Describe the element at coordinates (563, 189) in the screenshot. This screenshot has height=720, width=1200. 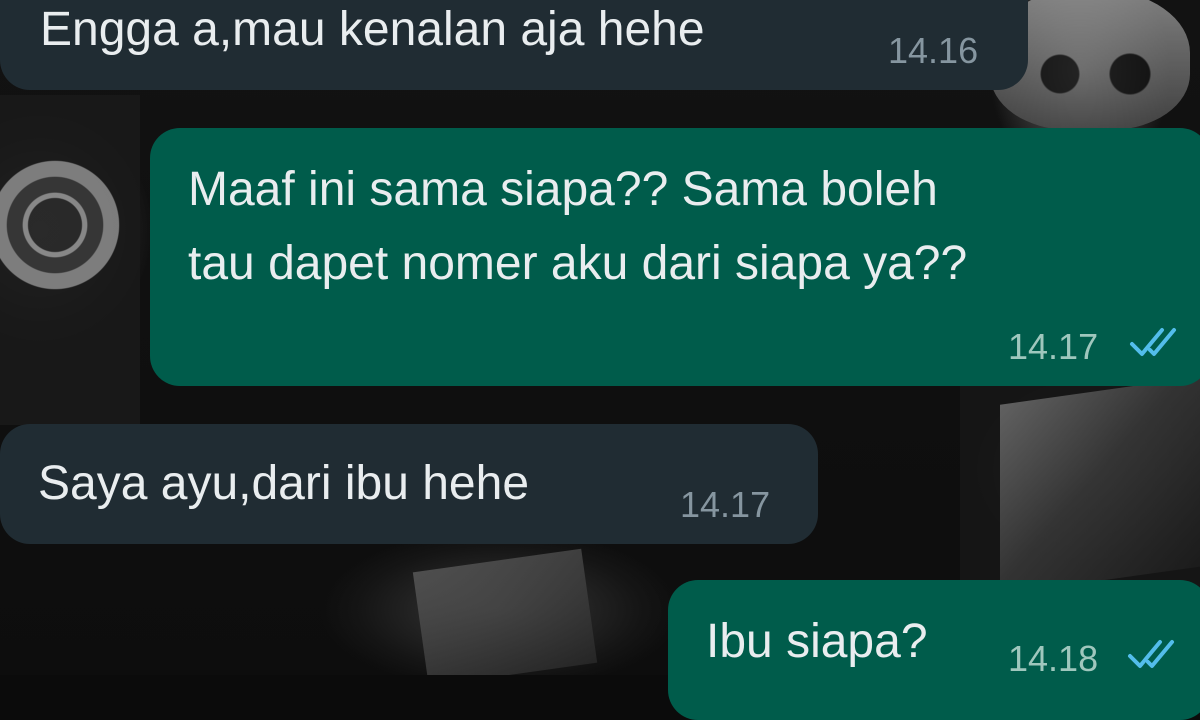
I see `message-text-line: Maaf ini sama siapa?? Sama boleh` at that location.